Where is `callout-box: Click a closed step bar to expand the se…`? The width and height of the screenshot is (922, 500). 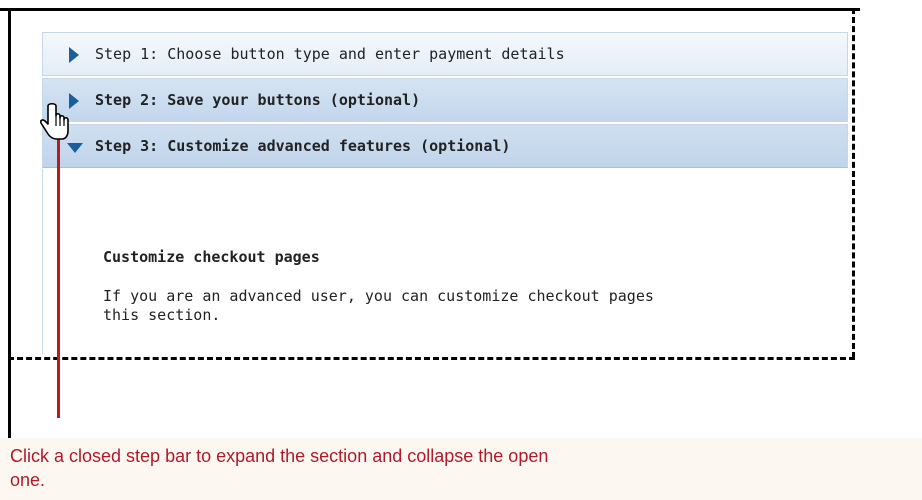 callout-box: Click a closed step bar to expand the se… is located at coordinates (461, 469).